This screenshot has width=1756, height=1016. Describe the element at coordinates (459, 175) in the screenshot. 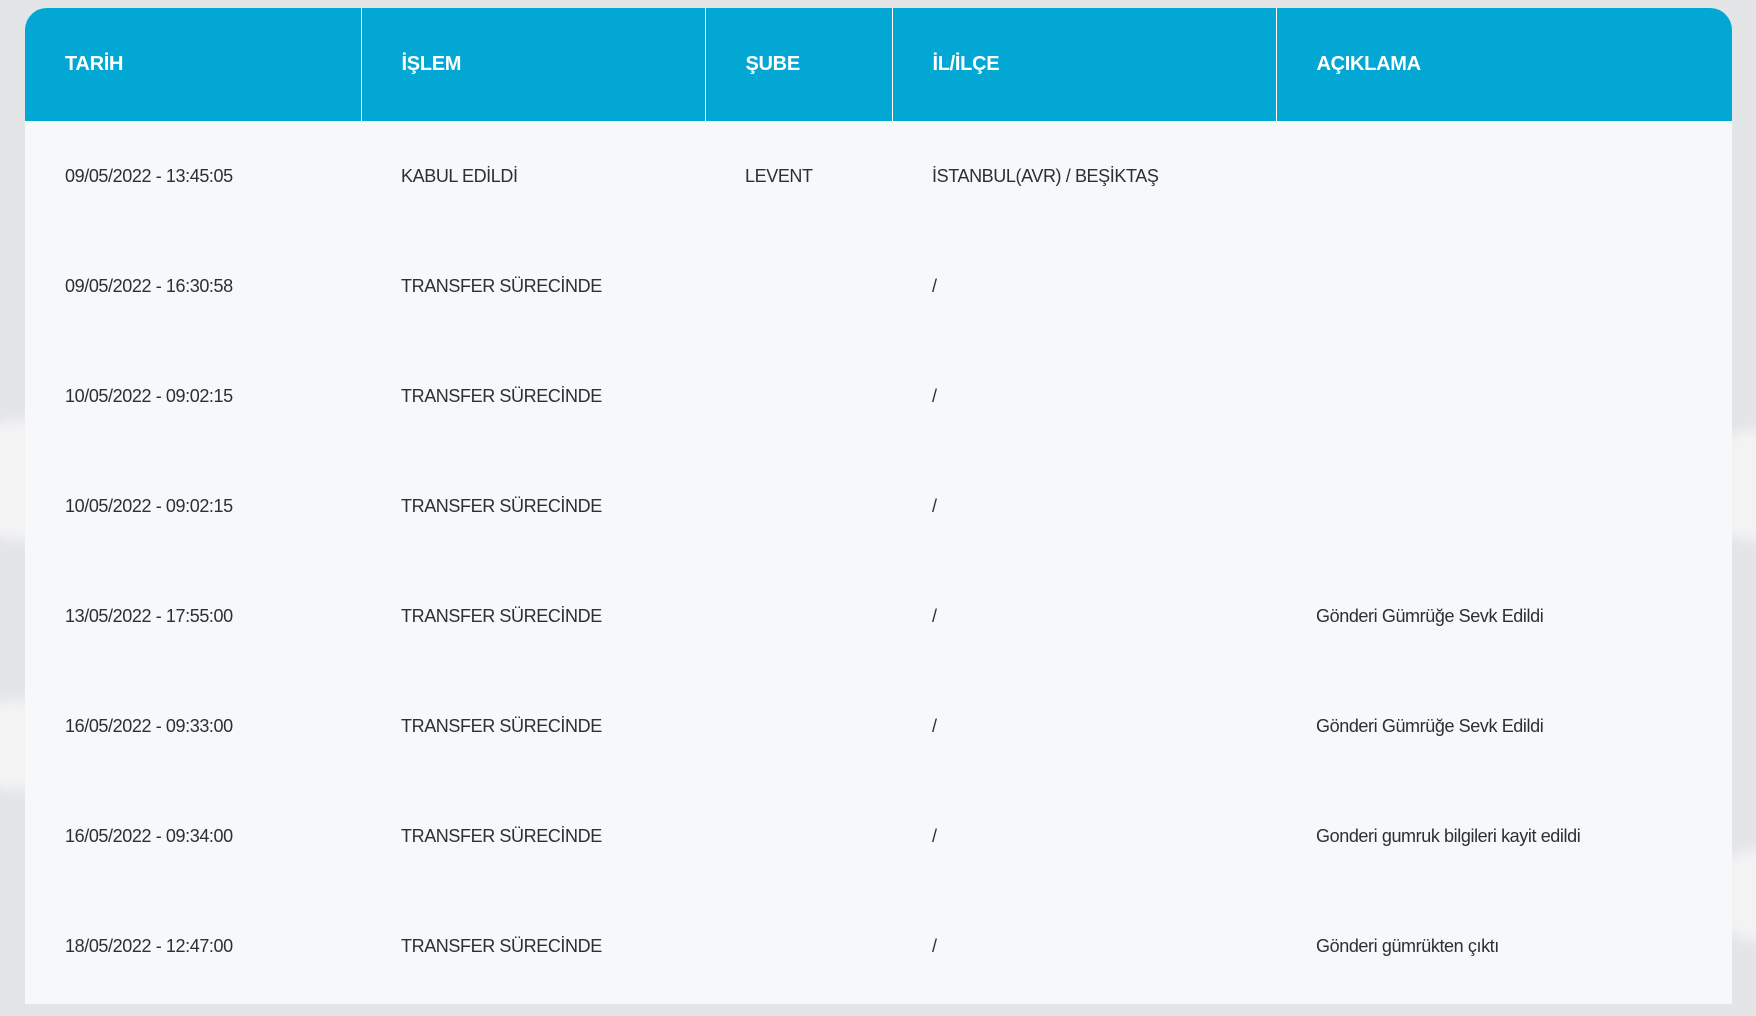

I see `cell-operation: KABUL EDİLDİ` at that location.